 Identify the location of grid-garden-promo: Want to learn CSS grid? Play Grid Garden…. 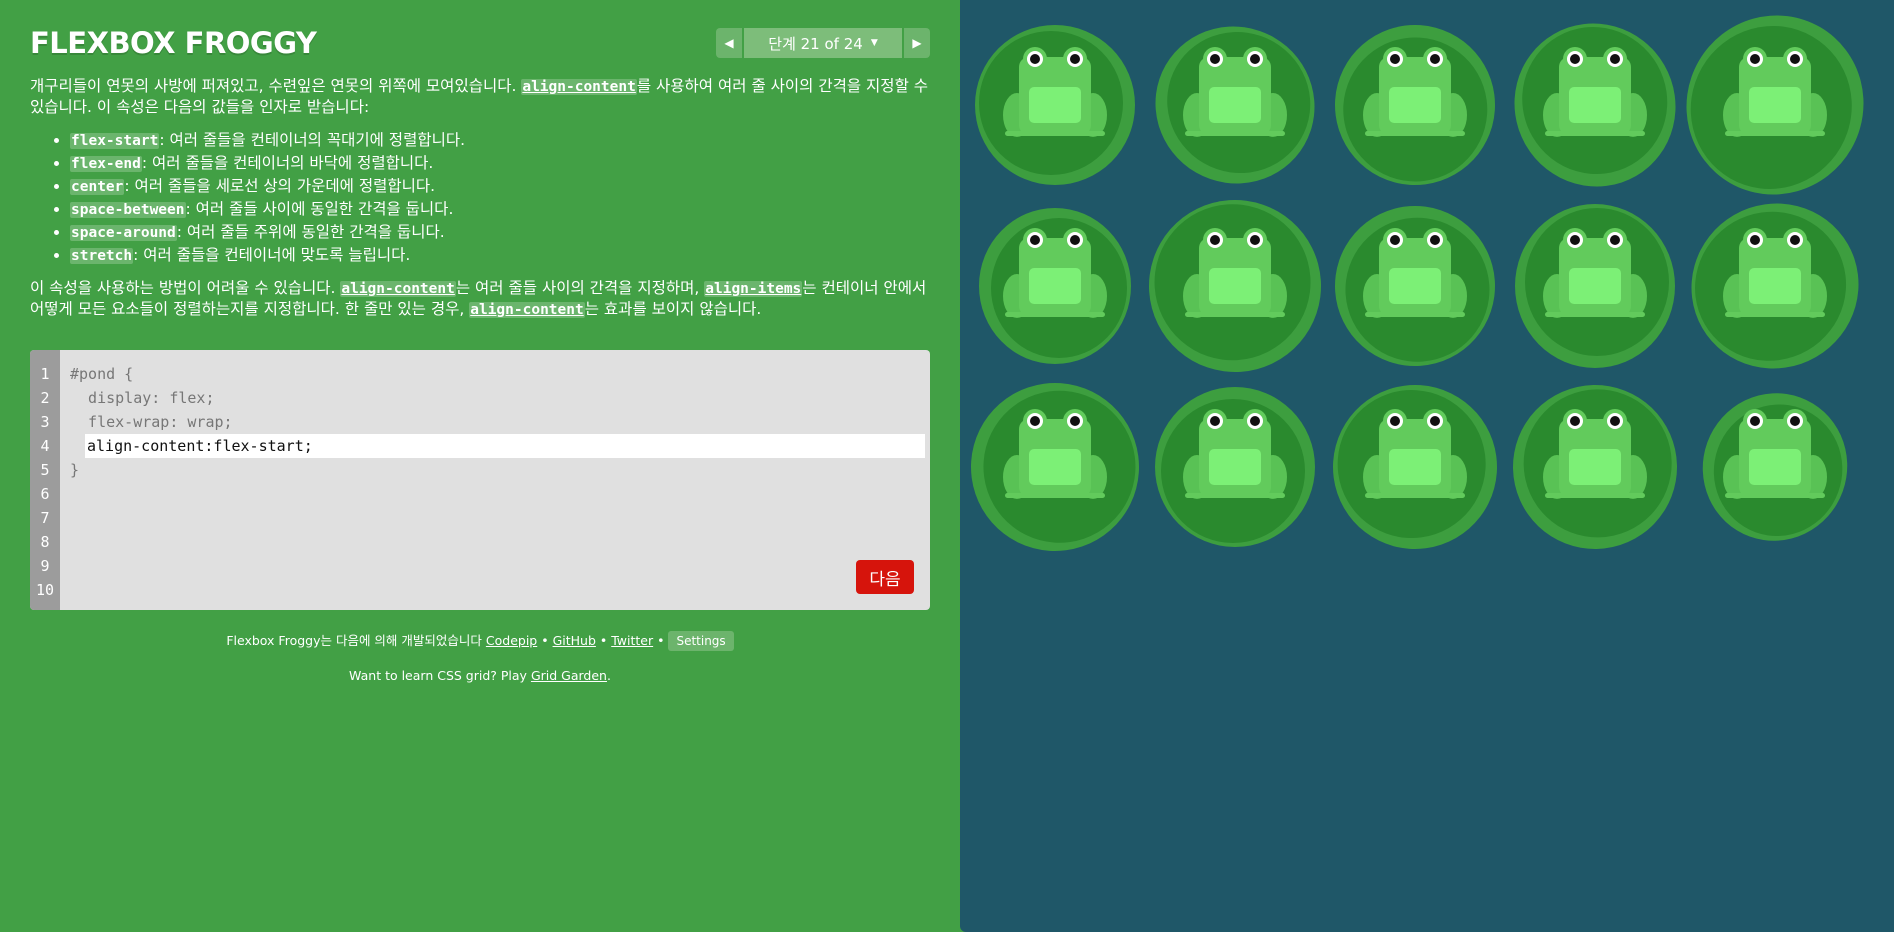
(480, 675).